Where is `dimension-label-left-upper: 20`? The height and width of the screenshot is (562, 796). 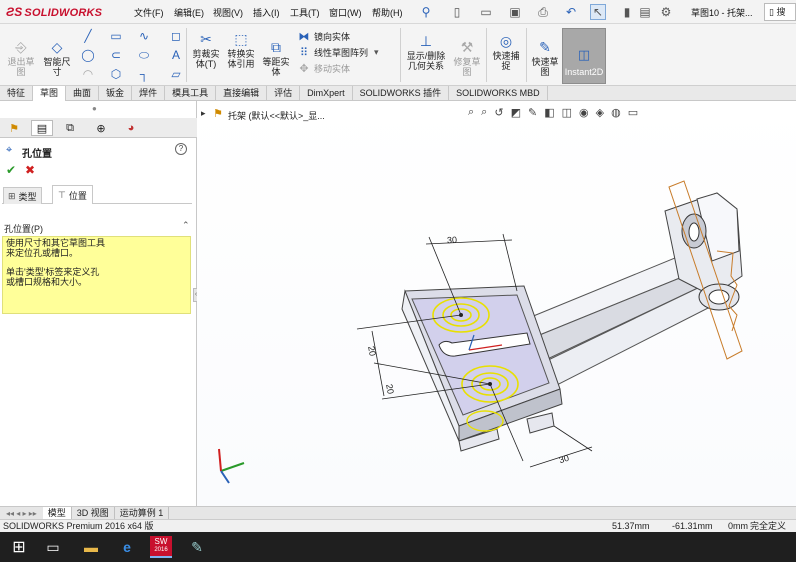
dimension-label-left-upper: 20 is located at coordinates (372, 351).